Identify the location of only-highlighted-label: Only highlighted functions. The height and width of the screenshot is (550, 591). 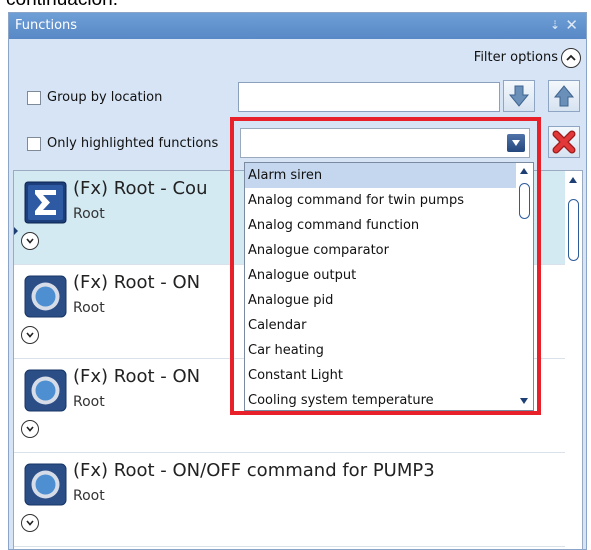
(133, 143).